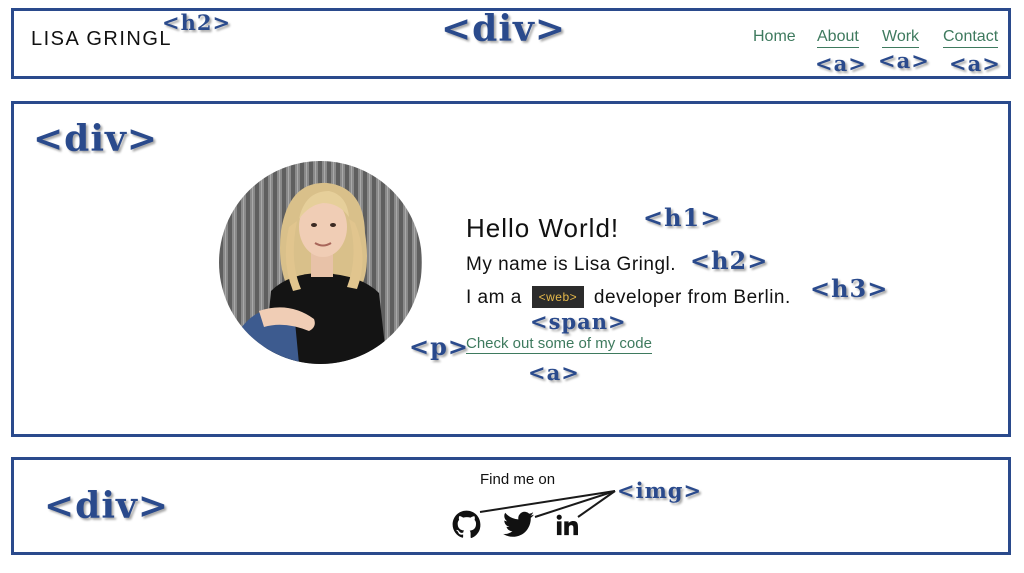 This screenshot has width=1024, height=573. What do you see at coordinates (101, 39) in the screenshot?
I see `site-brand: LISA GRINGL` at bounding box center [101, 39].